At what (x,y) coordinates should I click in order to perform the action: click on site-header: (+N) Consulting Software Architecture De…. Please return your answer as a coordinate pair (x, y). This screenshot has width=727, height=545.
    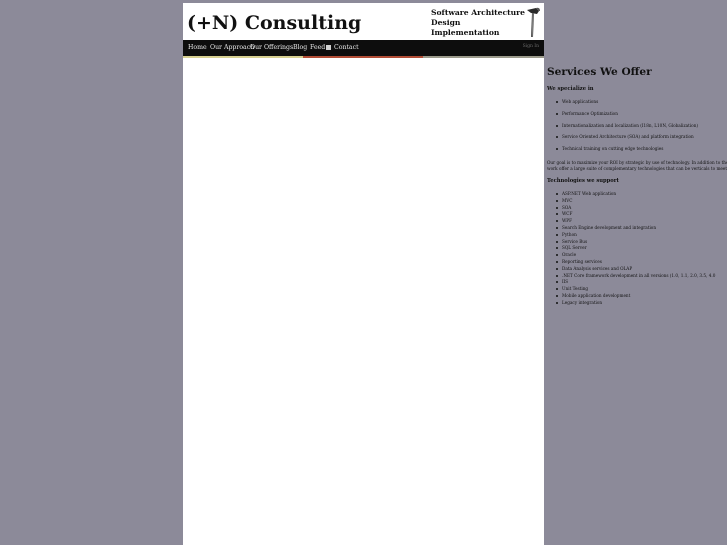
    Looking at the image, I should click on (363, 21).